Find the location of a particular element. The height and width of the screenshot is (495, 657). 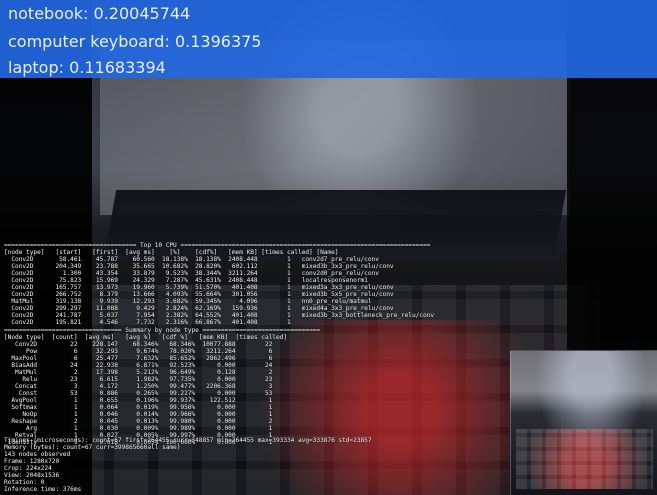

result-label: computer keyboard is located at coordinates (86, 41).